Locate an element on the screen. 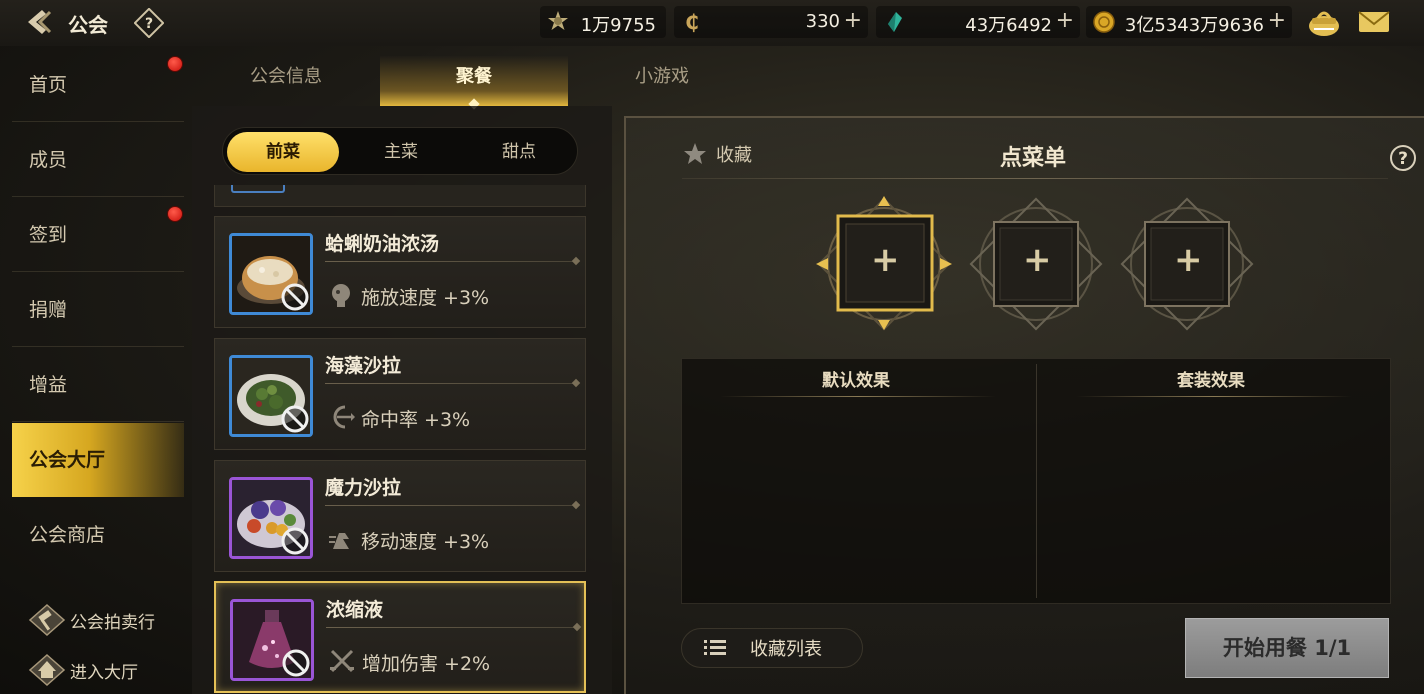 Image resolution: width=1424 pixels, height=694 pixels. set-effect-heading: 套装效果 is located at coordinates (1211, 381).